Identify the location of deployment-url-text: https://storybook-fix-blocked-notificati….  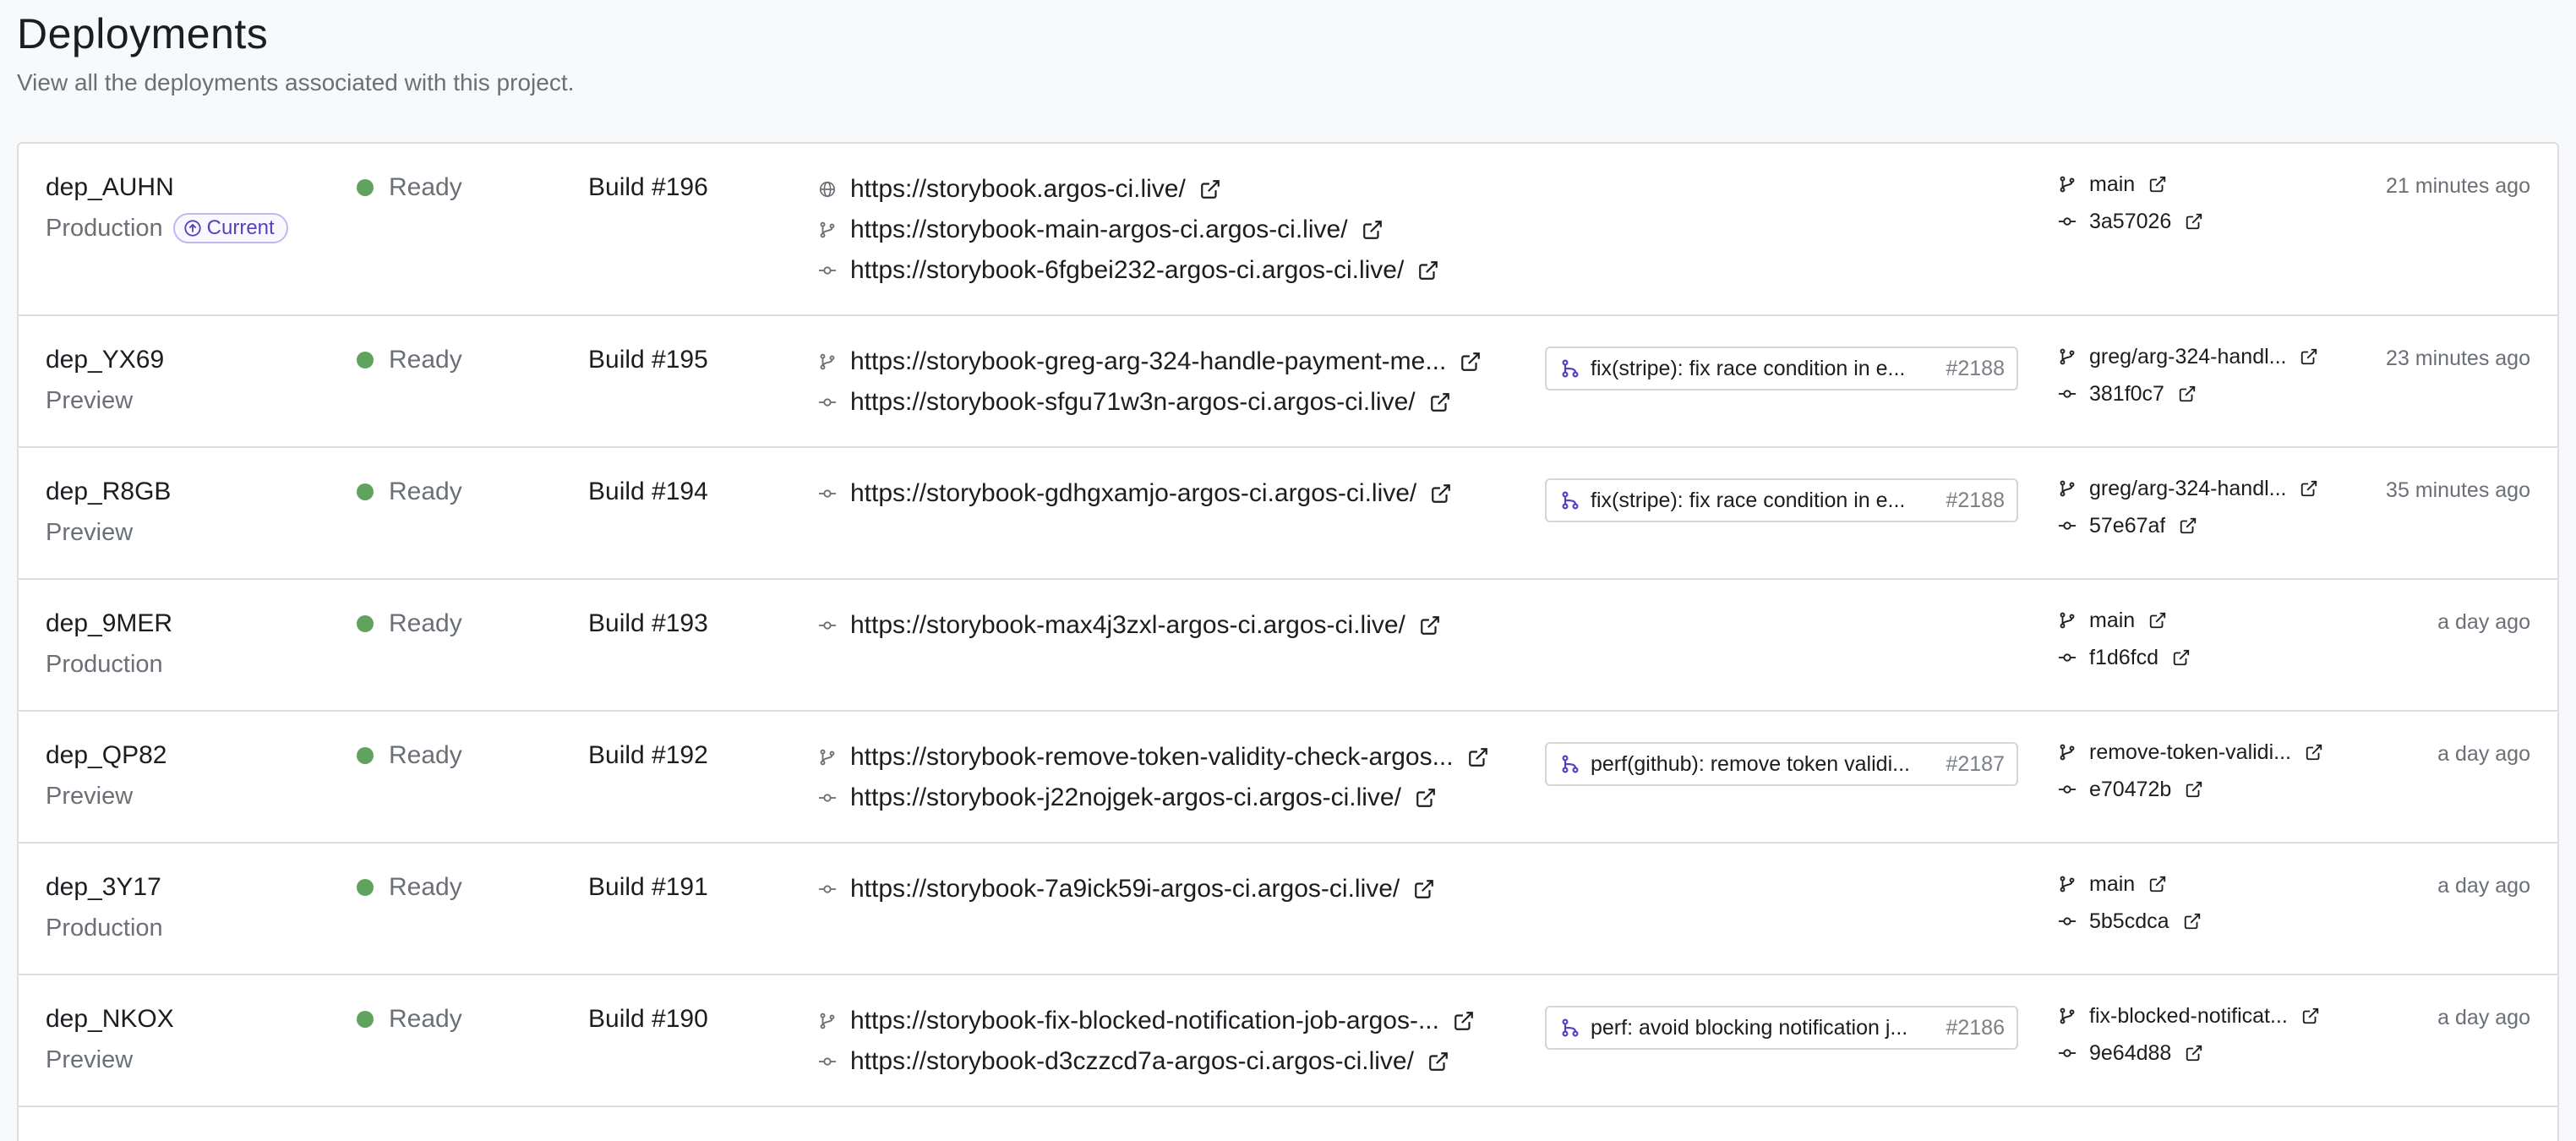
(1144, 1021).